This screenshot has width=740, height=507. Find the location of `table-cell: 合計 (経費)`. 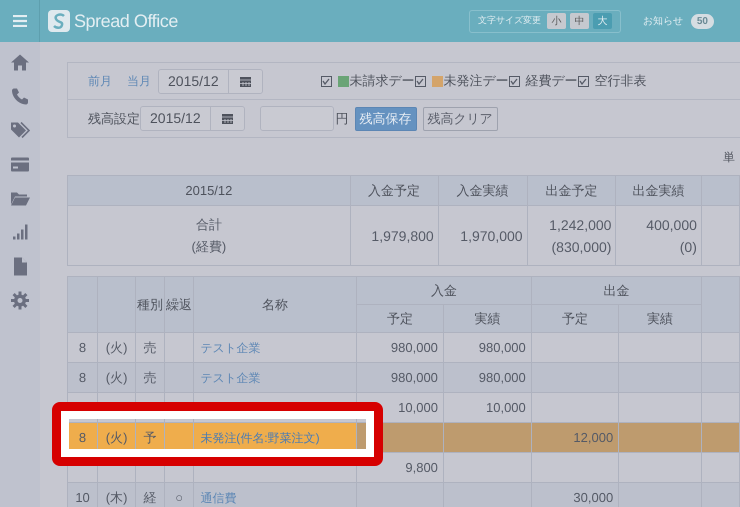

table-cell: 合計 (経費) is located at coordinates (209, 236).